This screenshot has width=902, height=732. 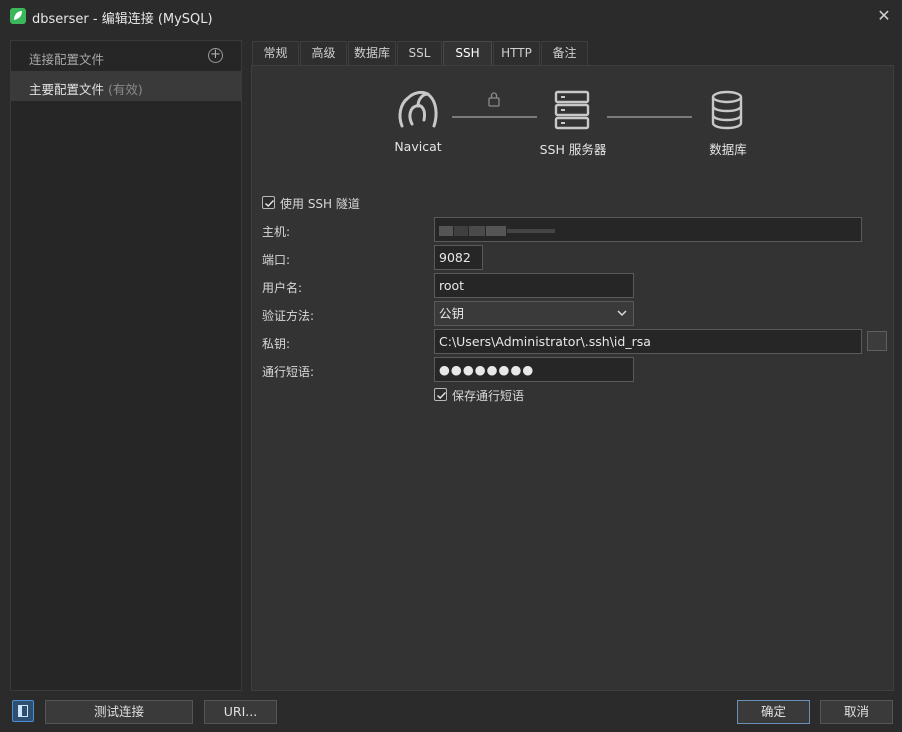 What do you see at coordinates (467, 53) in the screenshot?
I see `tab-ssh: SSH` at bounding box center [467, 53].